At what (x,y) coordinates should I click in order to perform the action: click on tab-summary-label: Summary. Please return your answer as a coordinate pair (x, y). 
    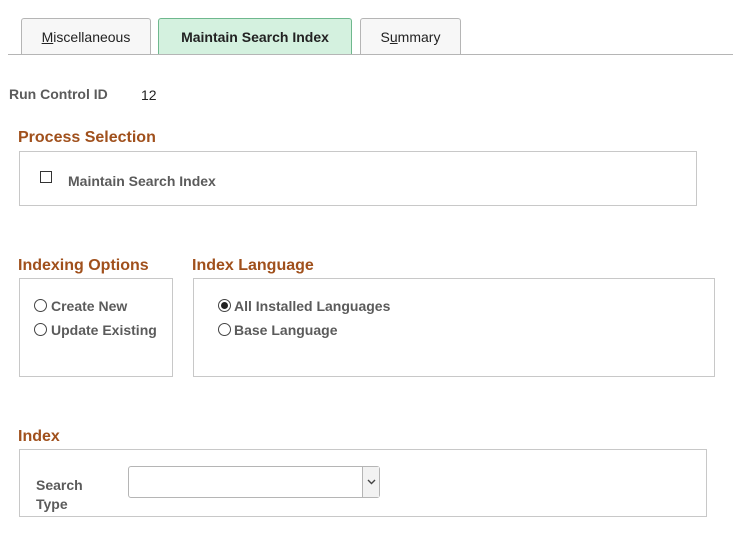
    Looking at the image, I should click on (410, 36).